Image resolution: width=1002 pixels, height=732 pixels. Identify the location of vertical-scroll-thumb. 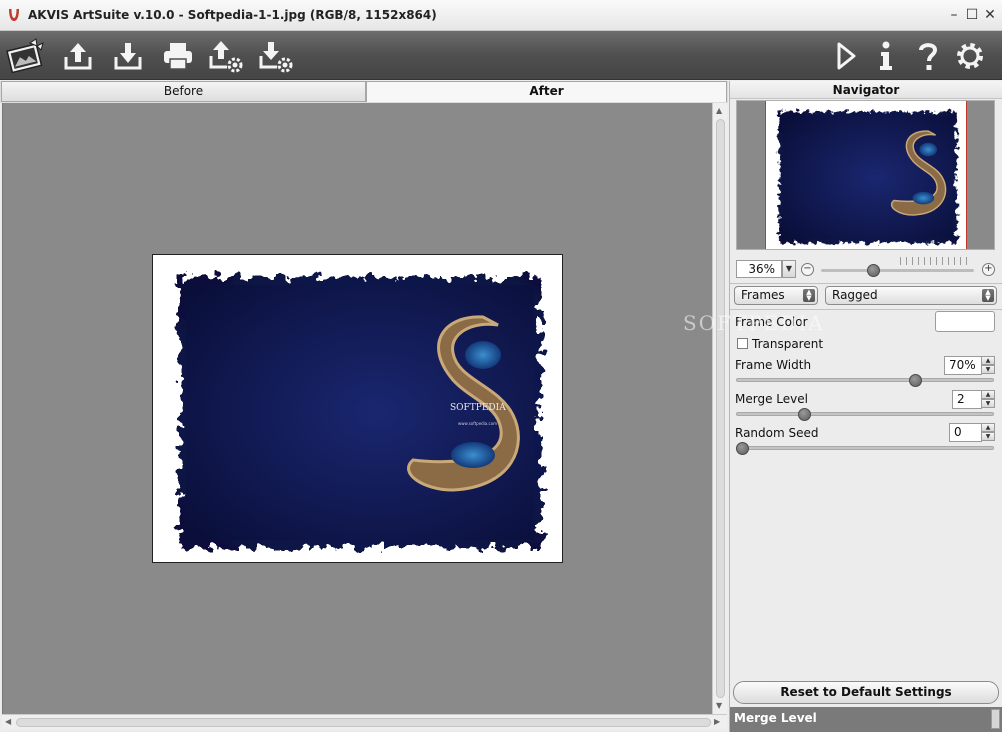
(720, 408).